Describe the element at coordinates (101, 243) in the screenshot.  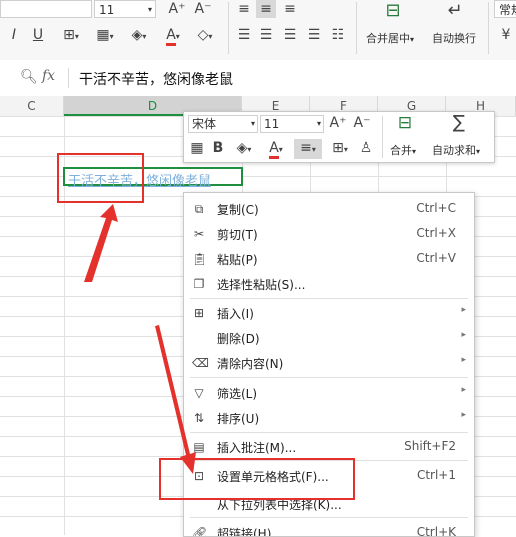
I see `arrow-up-icon` at that location.